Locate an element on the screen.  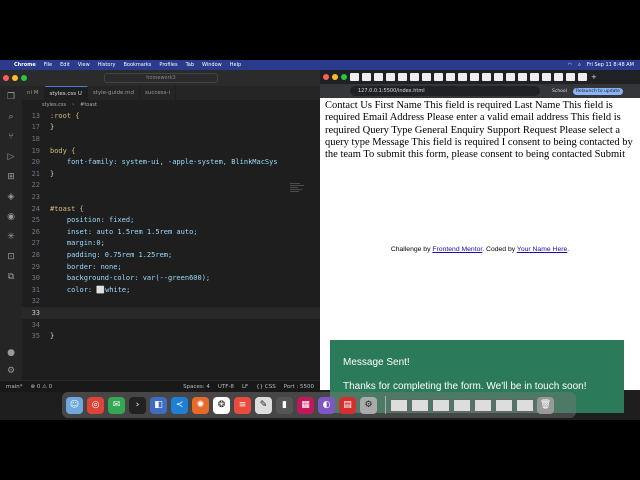
live-server-port: Port : 5500 is located at coordinates (299, 387).